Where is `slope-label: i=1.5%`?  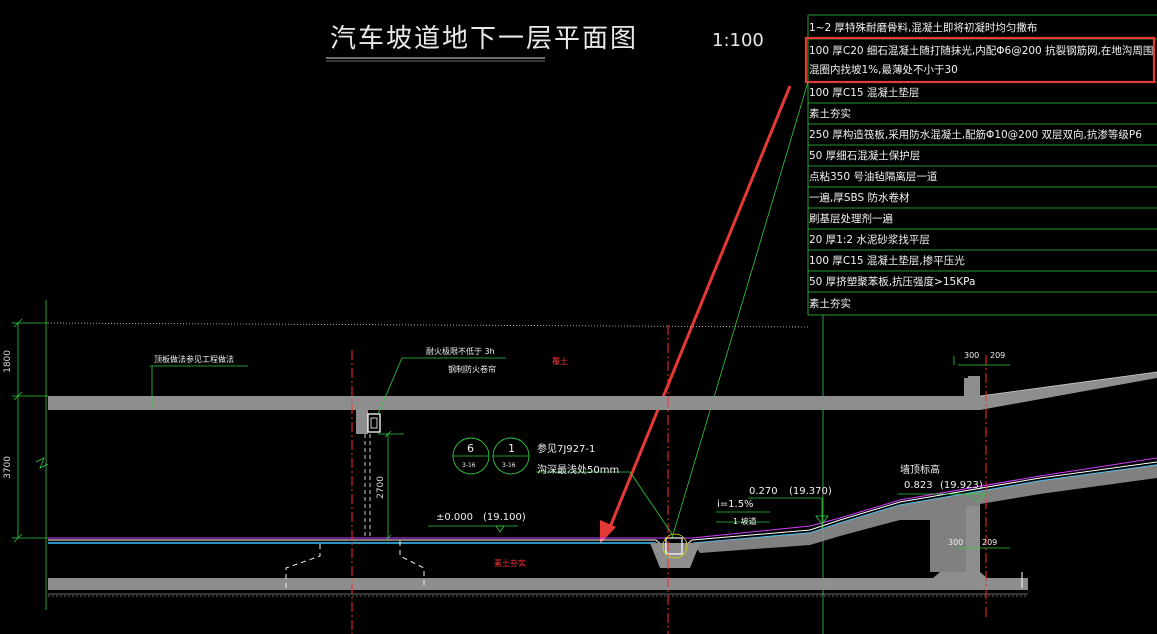
slope-label: i=1.5% is located at coordinates (735, 504).